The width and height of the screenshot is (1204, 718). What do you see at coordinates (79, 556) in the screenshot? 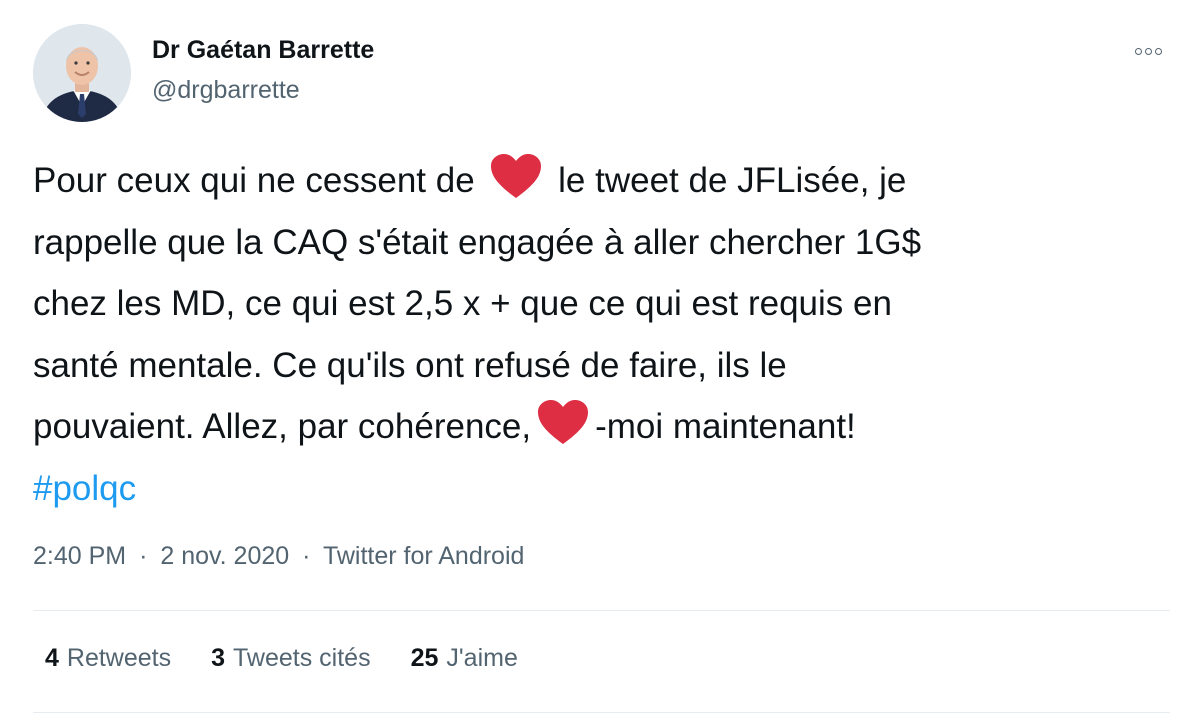
I see `tweet-time: 2:40 PM` at bounding box center [79, 556].